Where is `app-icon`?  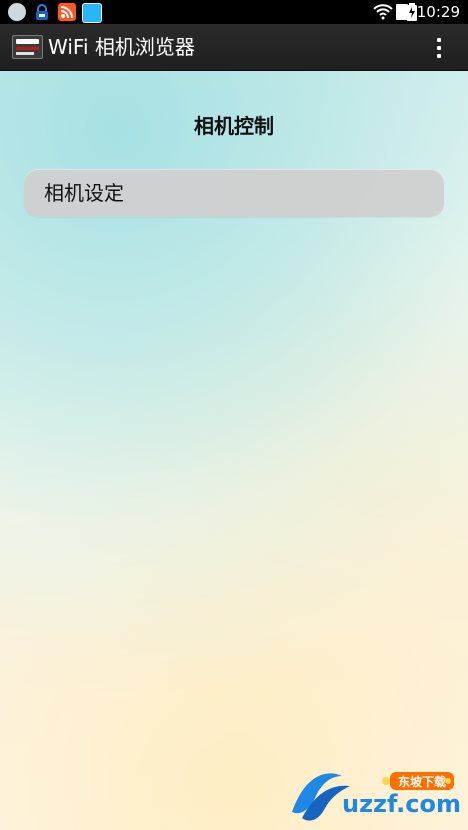
app-icon is located at coordinates (92, 13).